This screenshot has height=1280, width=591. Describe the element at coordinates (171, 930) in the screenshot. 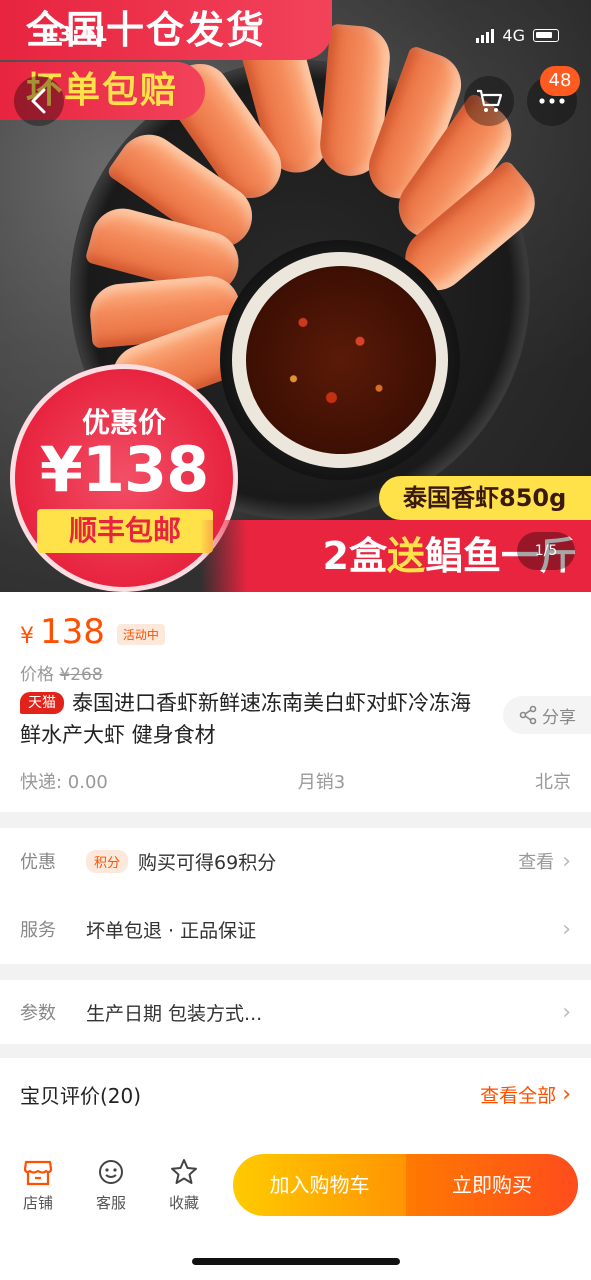

I see `service-text: 坏单包退 · 正品保证` at that location.